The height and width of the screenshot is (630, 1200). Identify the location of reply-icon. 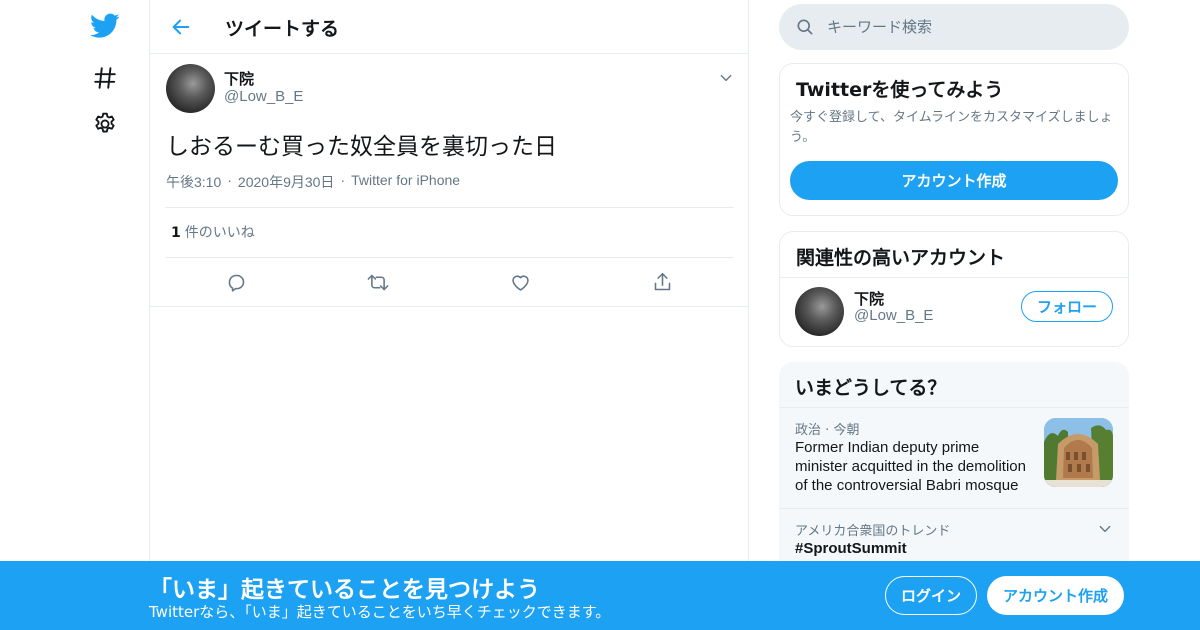
(236, 282).